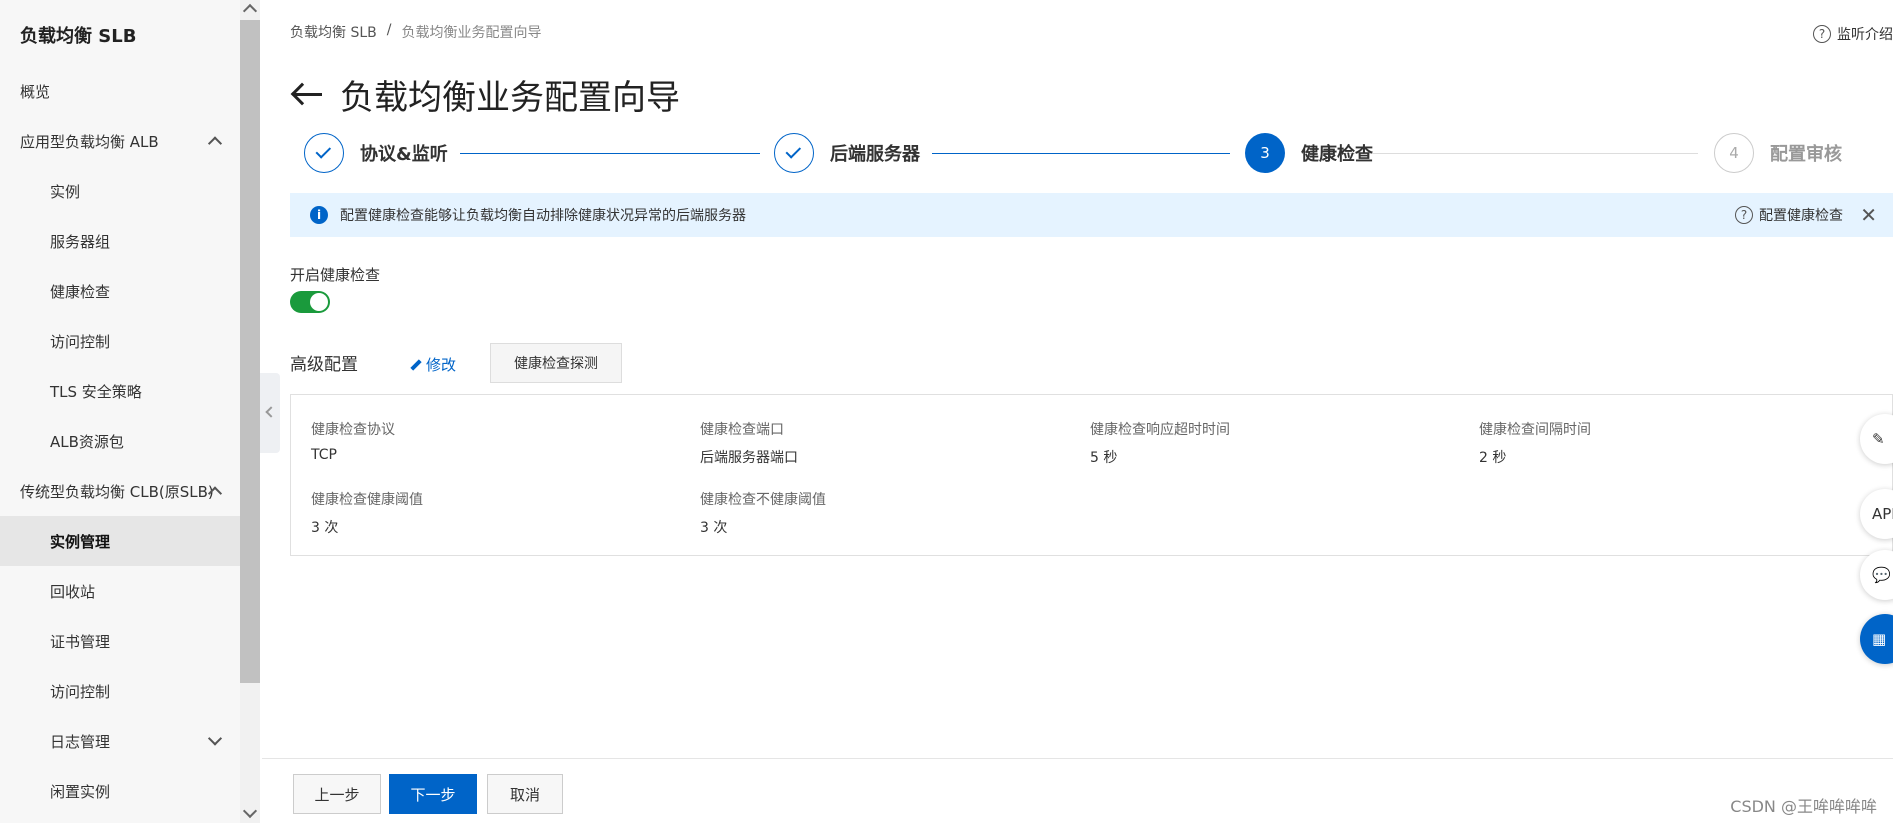  Describe the element at coordinates (510, 98) in the screenshot. I see `page-title: 负载均衡业务配置向导` at that location.